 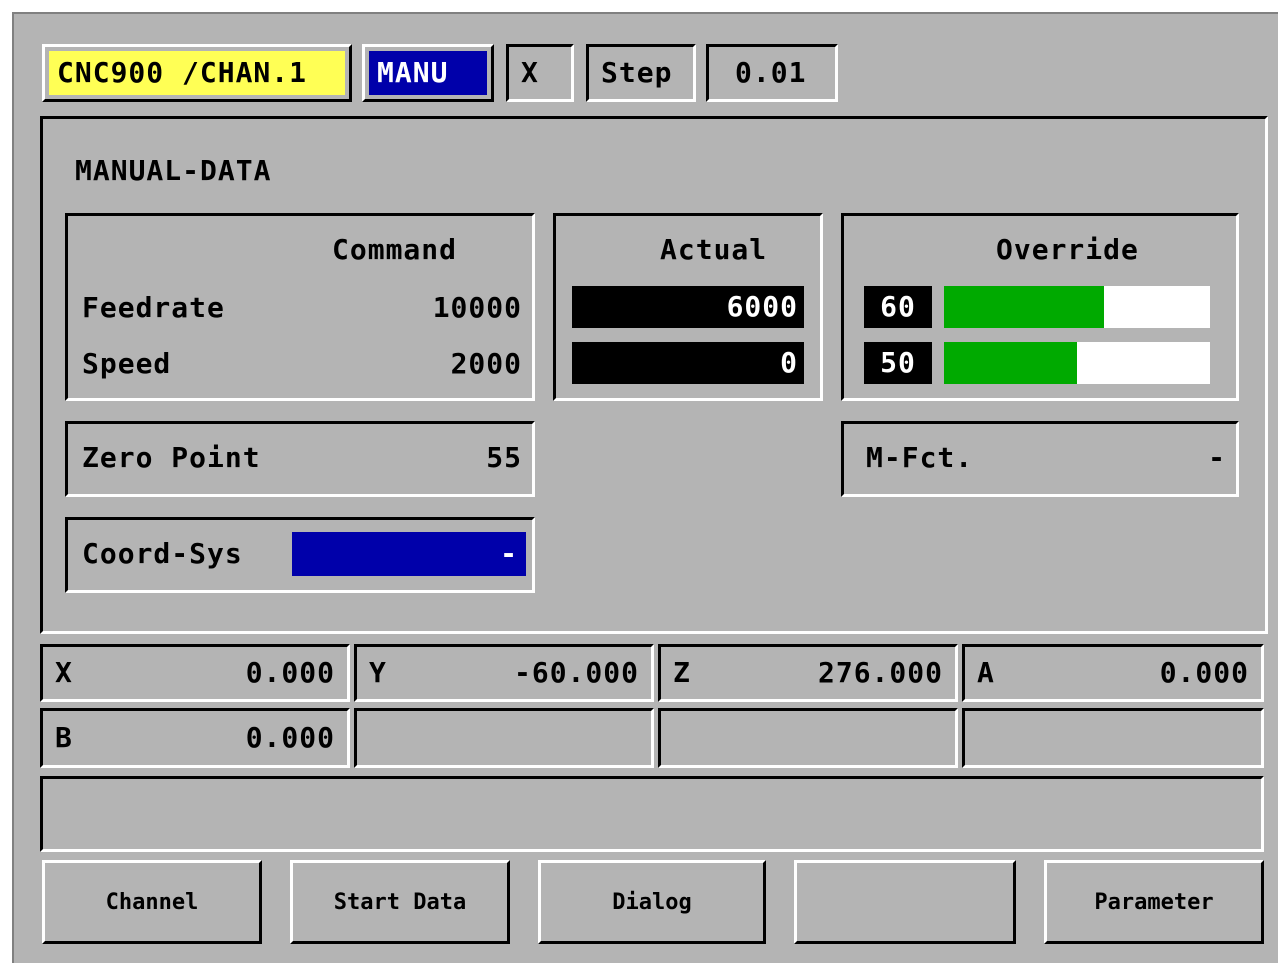 I want to click on channel-indicator: CNC900 /CHAN.1, so click(x=197, y=73).